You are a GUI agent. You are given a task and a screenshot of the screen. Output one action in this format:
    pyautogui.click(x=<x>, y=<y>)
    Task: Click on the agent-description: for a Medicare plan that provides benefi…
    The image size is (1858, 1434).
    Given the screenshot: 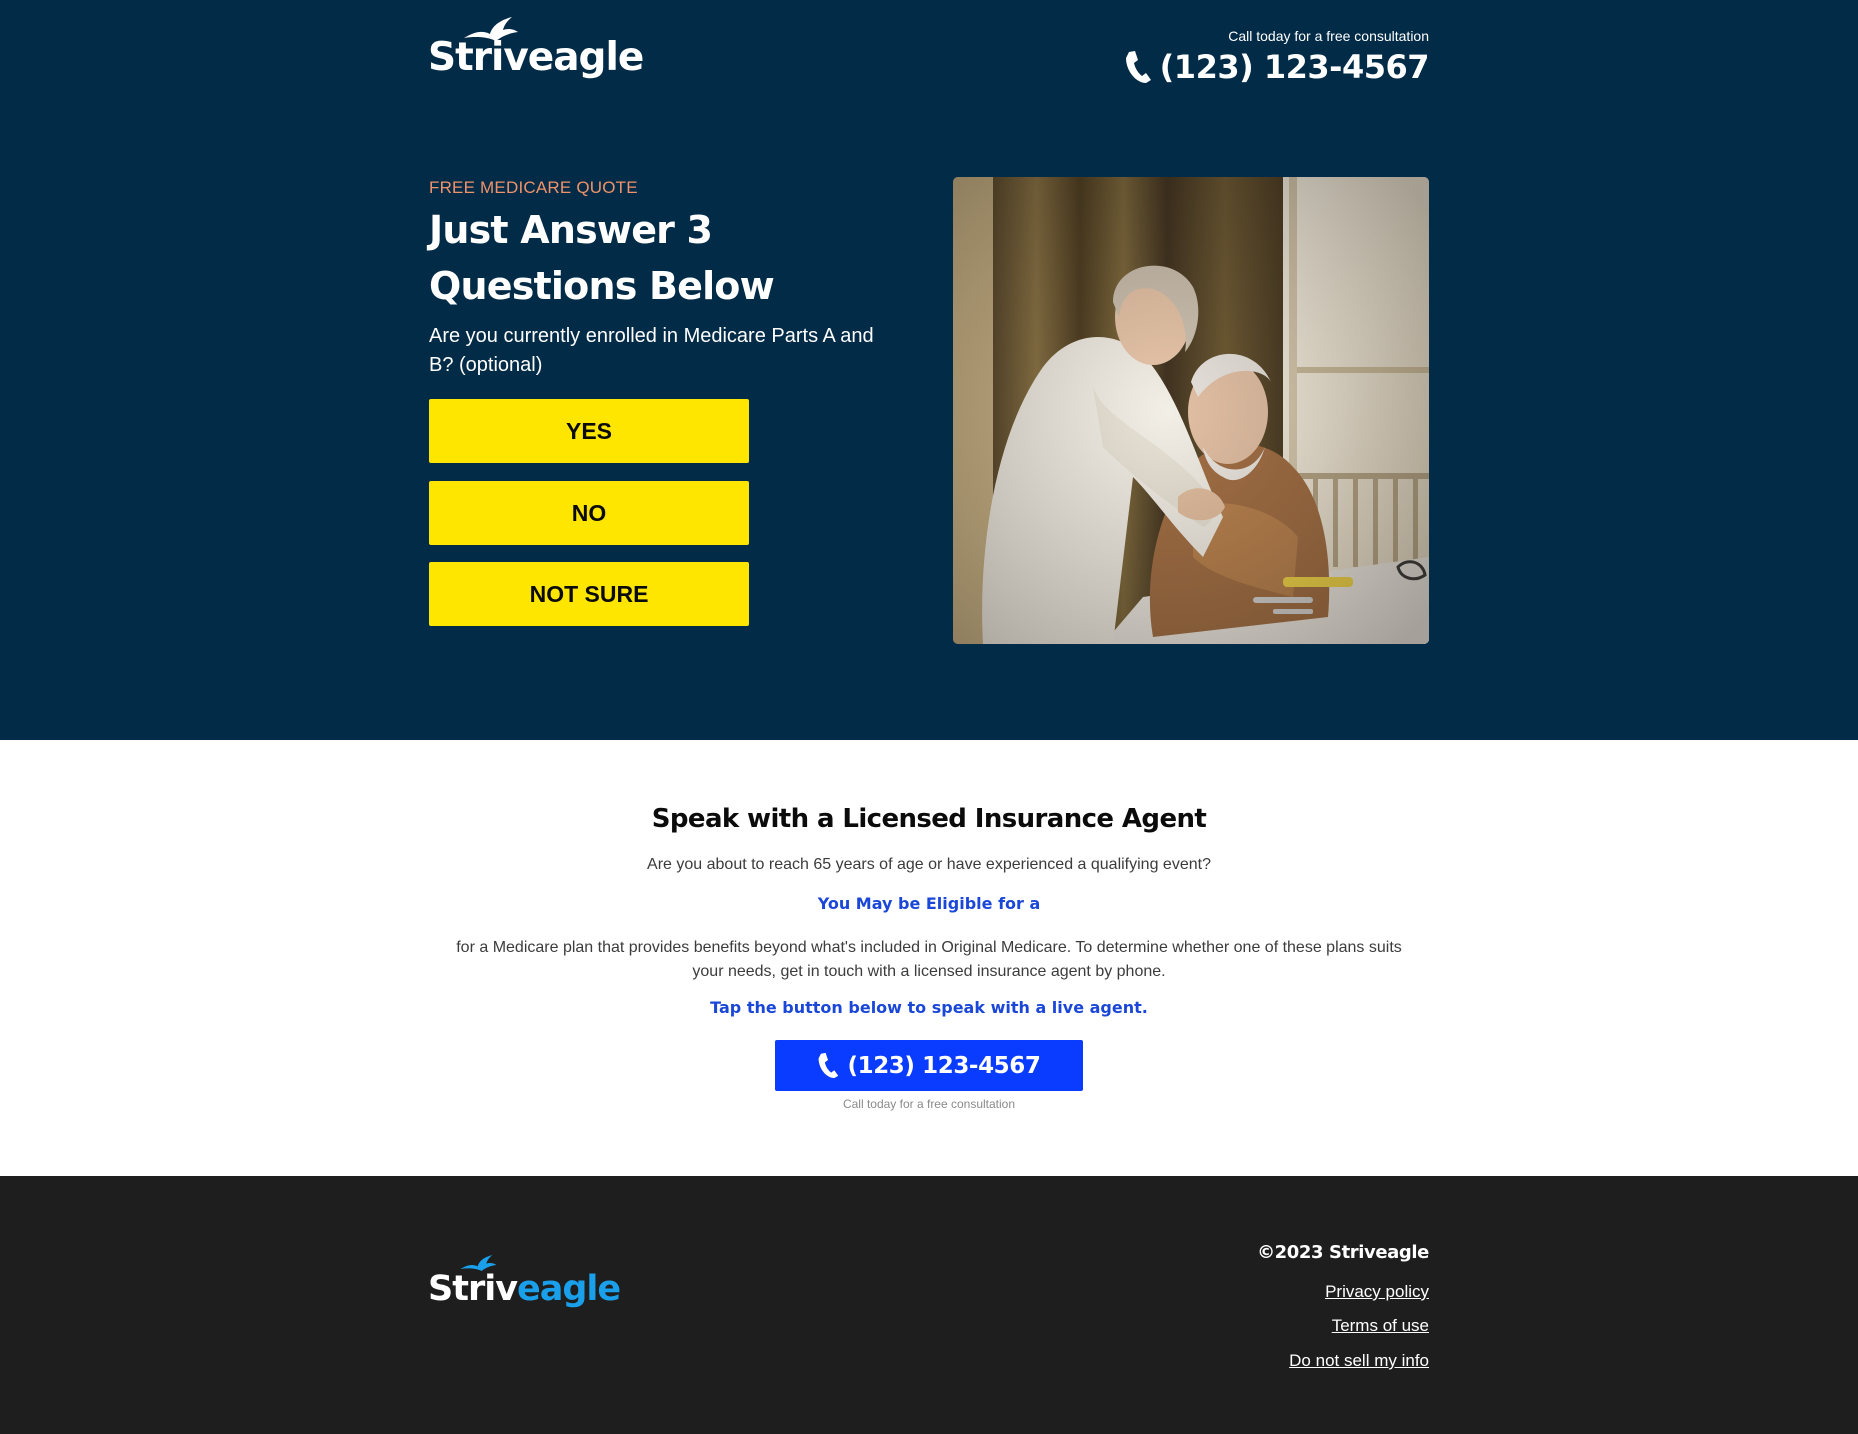 What is the action you would take?
    pyautogui.click(x=929, y=959)
    